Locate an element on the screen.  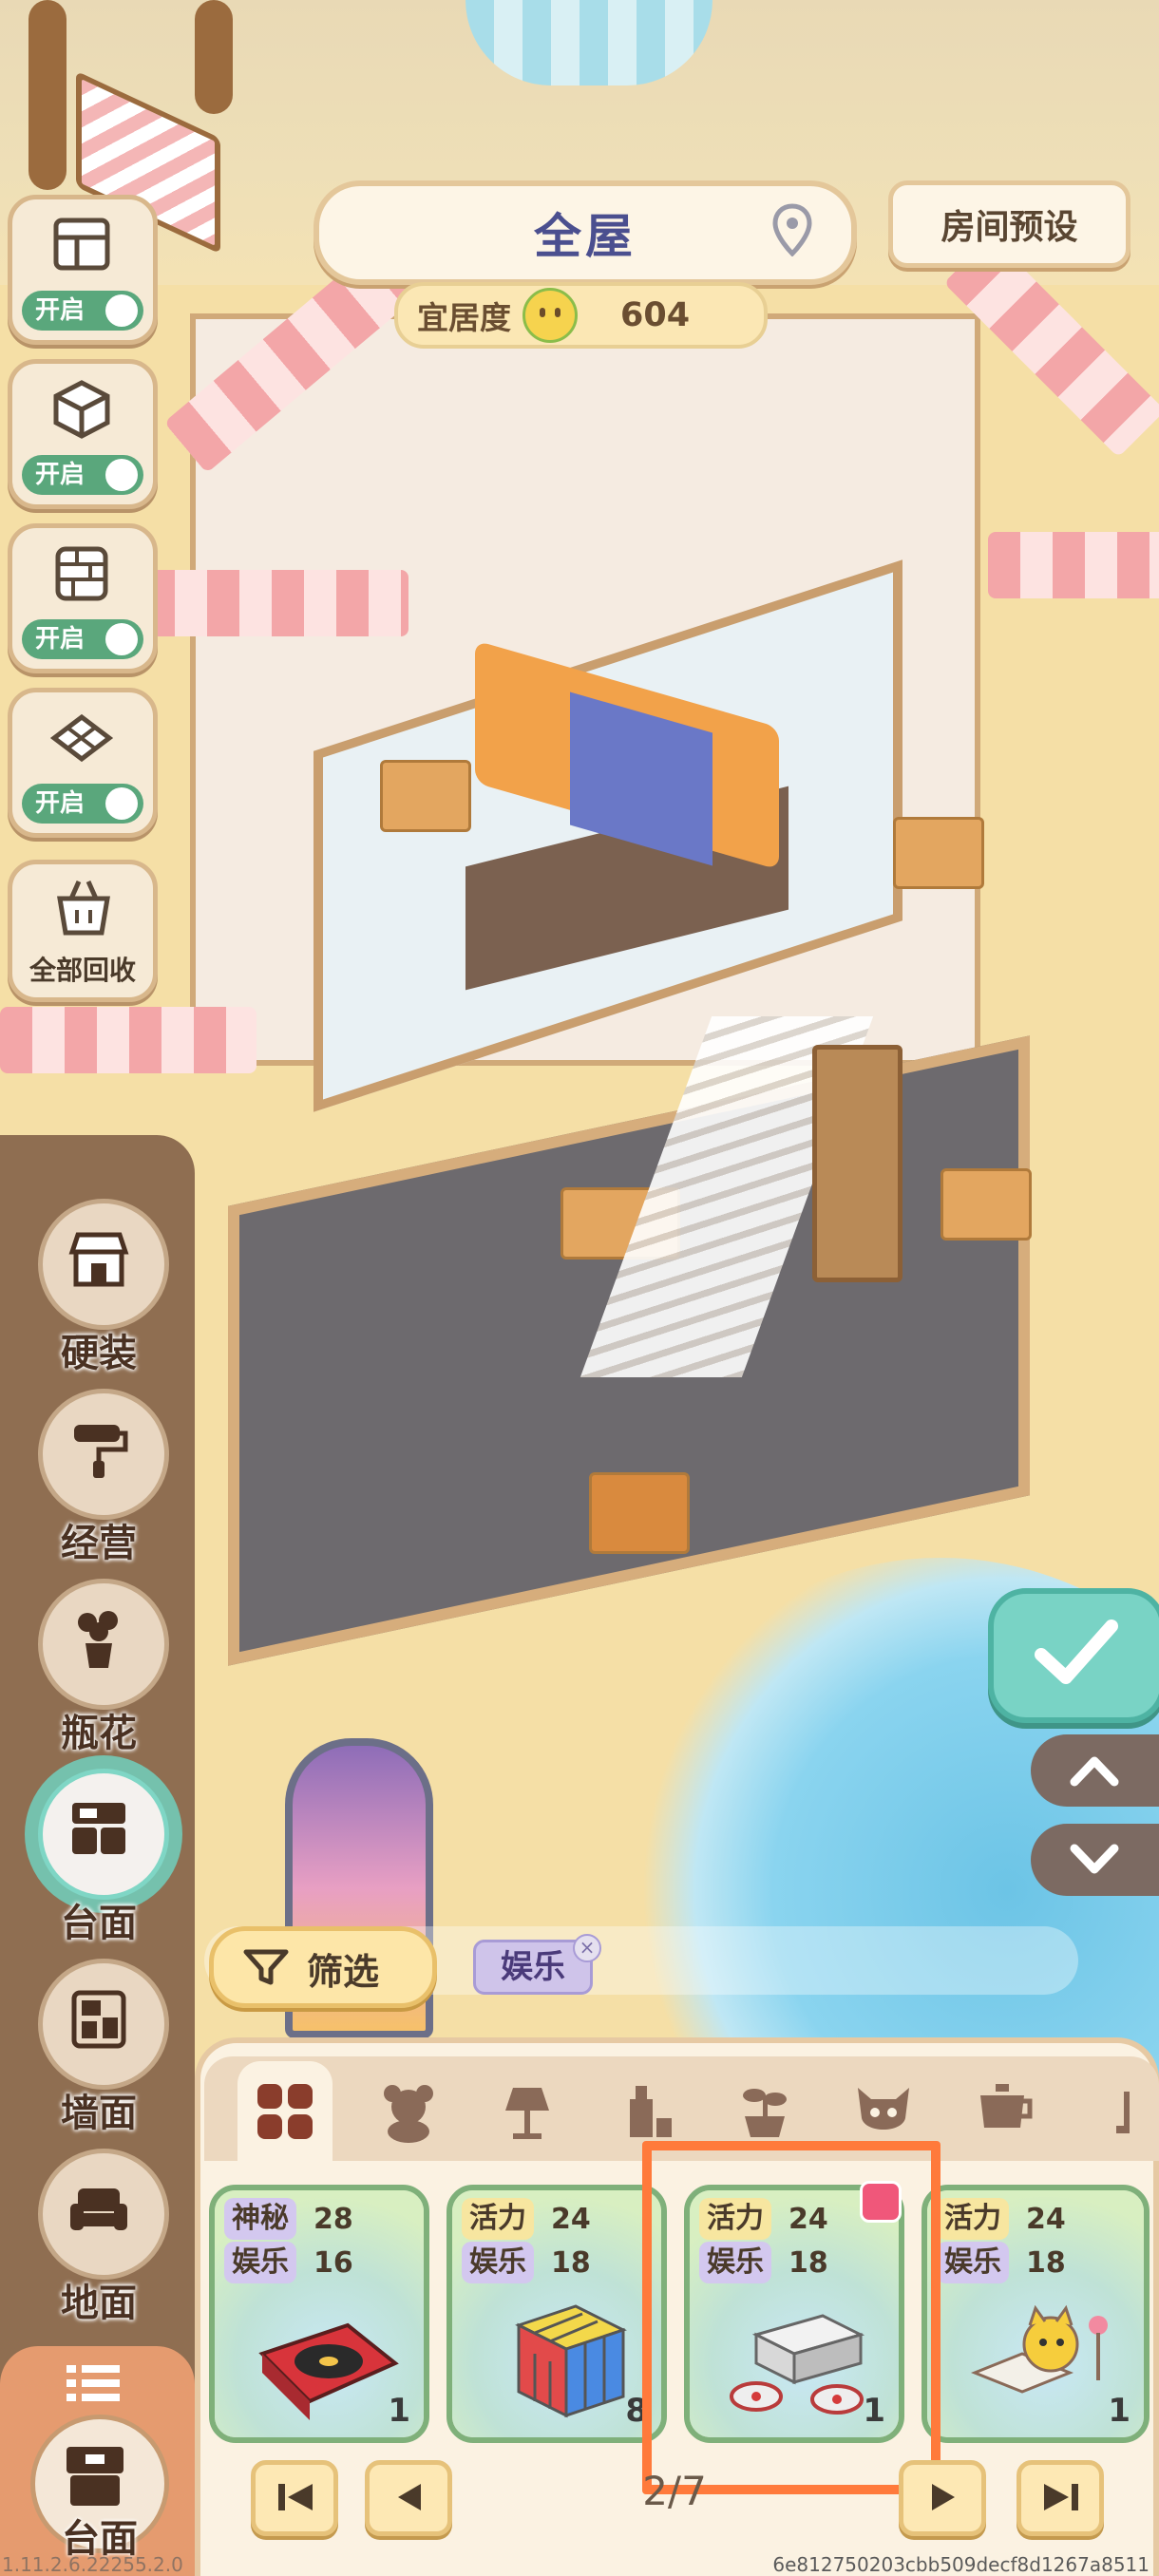
tabletop-icon is located at coordinates (98, 1828).